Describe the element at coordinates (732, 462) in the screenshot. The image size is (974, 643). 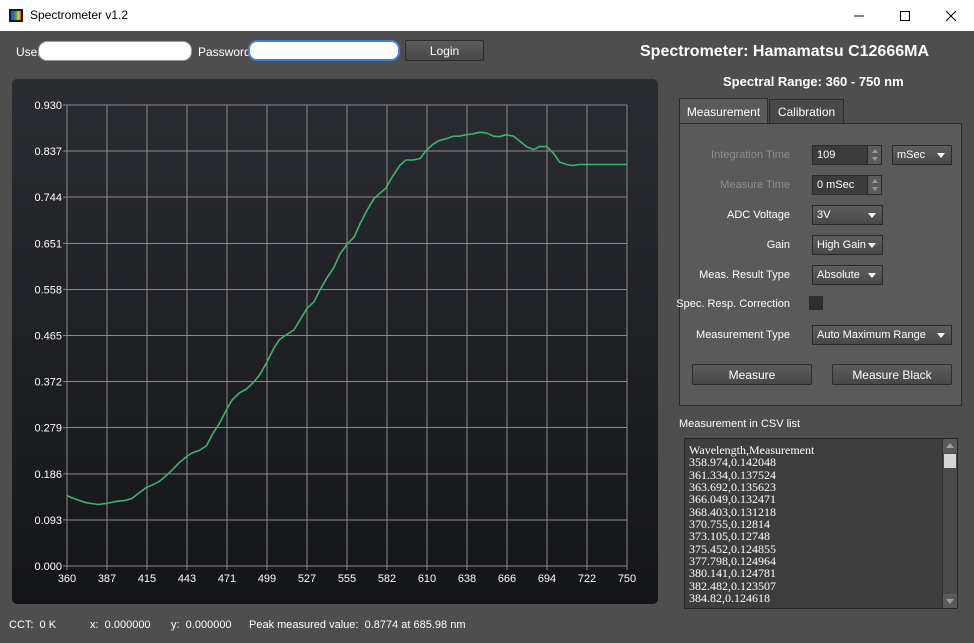
I see `csv-line: 358.974,0.142048` at that location.